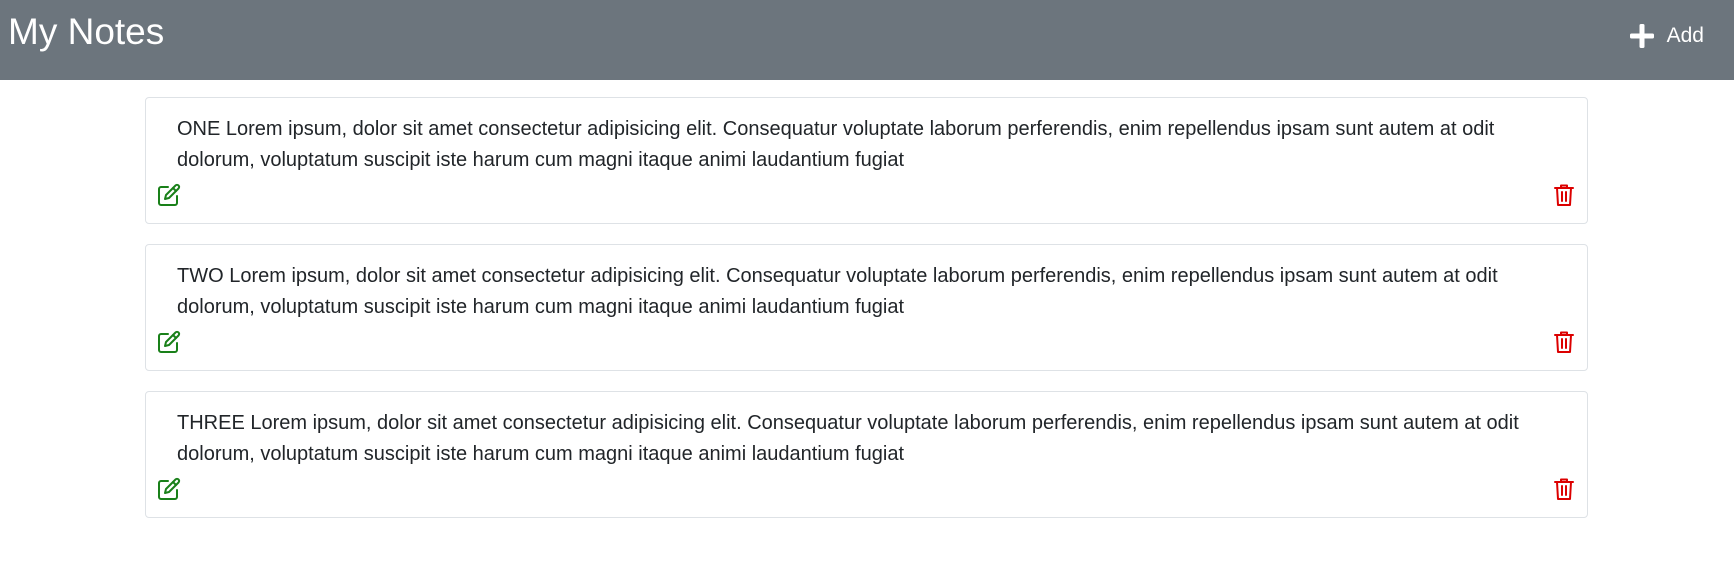 Image resolution: width=1734 pixels, height=584 pixels. Describe the element at coordinates (1685, 35) in the screenshot. I see `add-label: Add` at that location.